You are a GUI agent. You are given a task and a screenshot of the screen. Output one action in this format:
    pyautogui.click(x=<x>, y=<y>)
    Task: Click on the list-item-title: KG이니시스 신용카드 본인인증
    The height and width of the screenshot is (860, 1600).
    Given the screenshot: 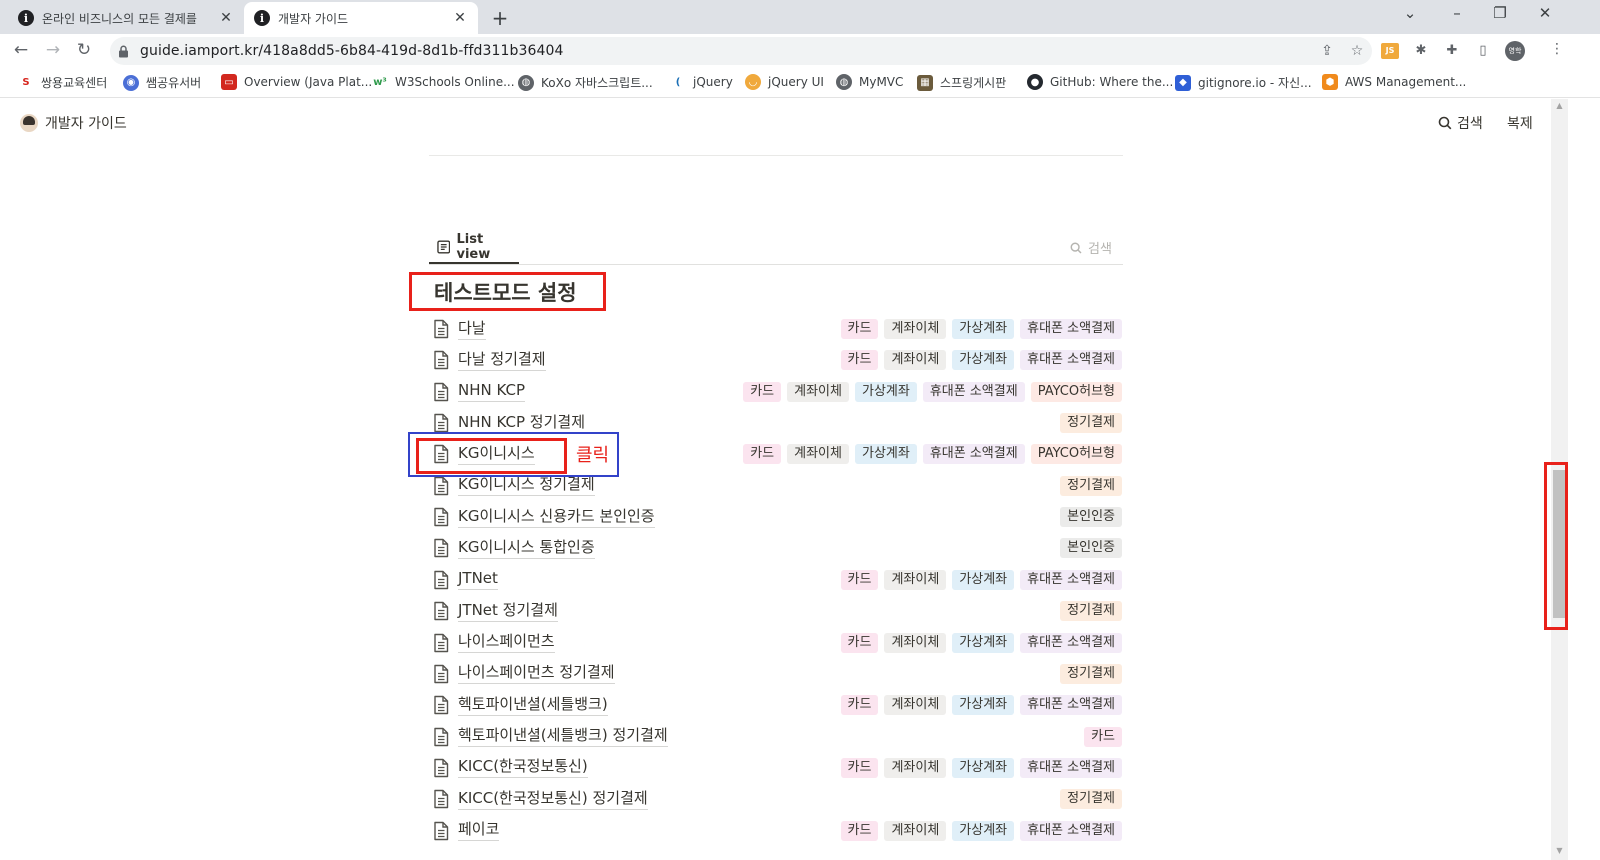 What is the action you would take?
    pyautogui.click(x=556, y=517)
    